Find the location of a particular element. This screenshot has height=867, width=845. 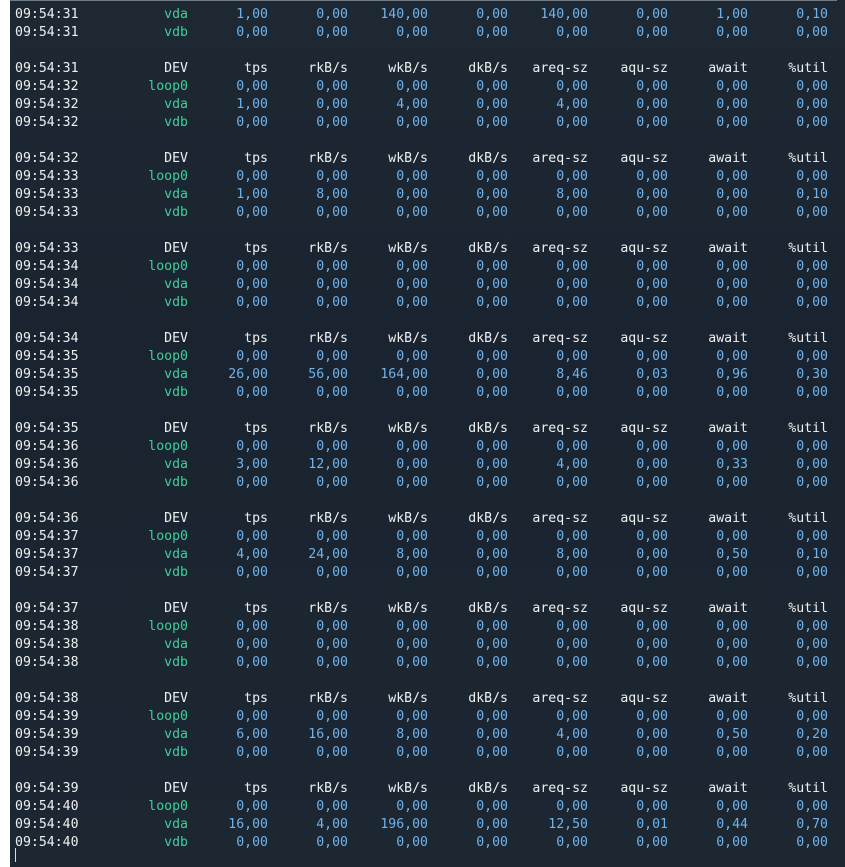

cell-tps: 3,00 is located at coordinates (252, 464).